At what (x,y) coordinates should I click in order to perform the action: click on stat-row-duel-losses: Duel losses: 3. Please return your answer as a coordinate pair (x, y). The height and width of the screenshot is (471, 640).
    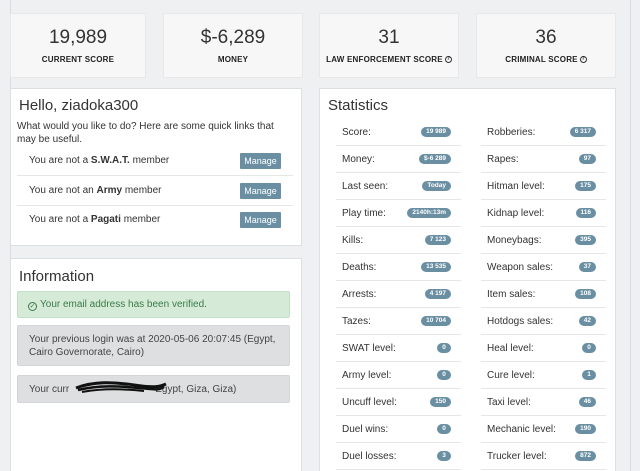
    Looking at the image, I should click on (398, 456).